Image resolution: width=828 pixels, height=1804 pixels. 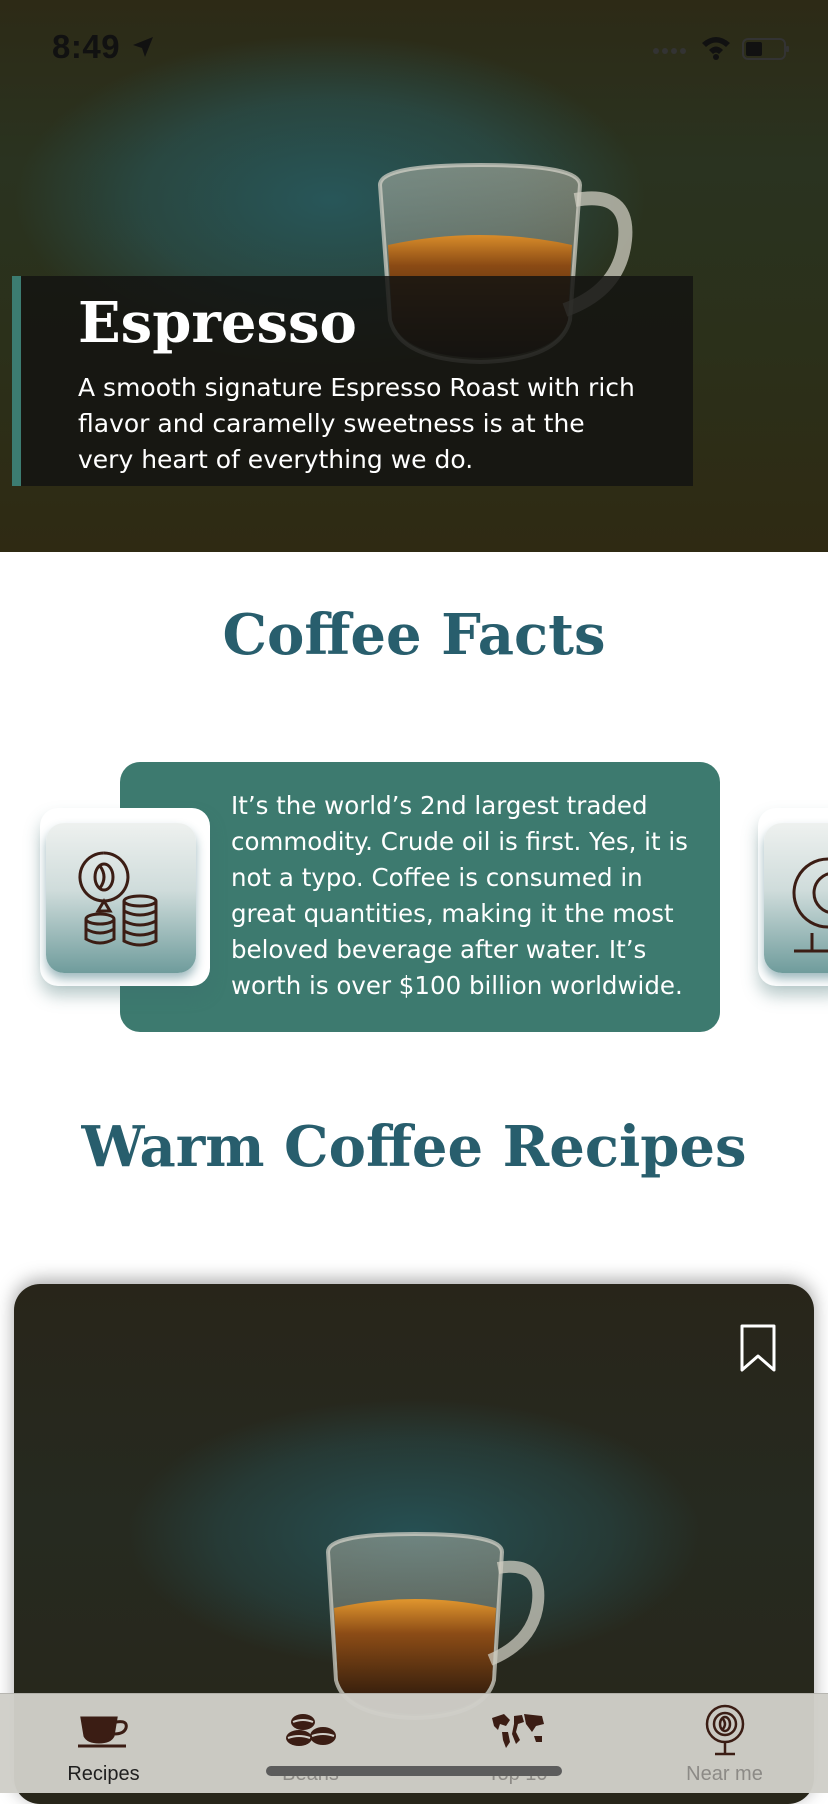 What do you see at coordinates (310, 1730) in the screenshot?
I see `coffee-beans-icon` at bounding box center [310, 1730].